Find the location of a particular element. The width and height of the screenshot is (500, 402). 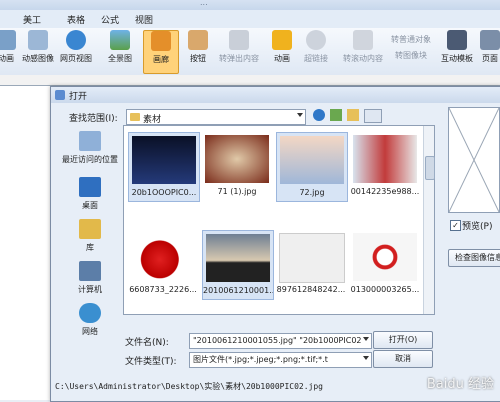

empty-preview-icon is located at coordinates (474, 160).